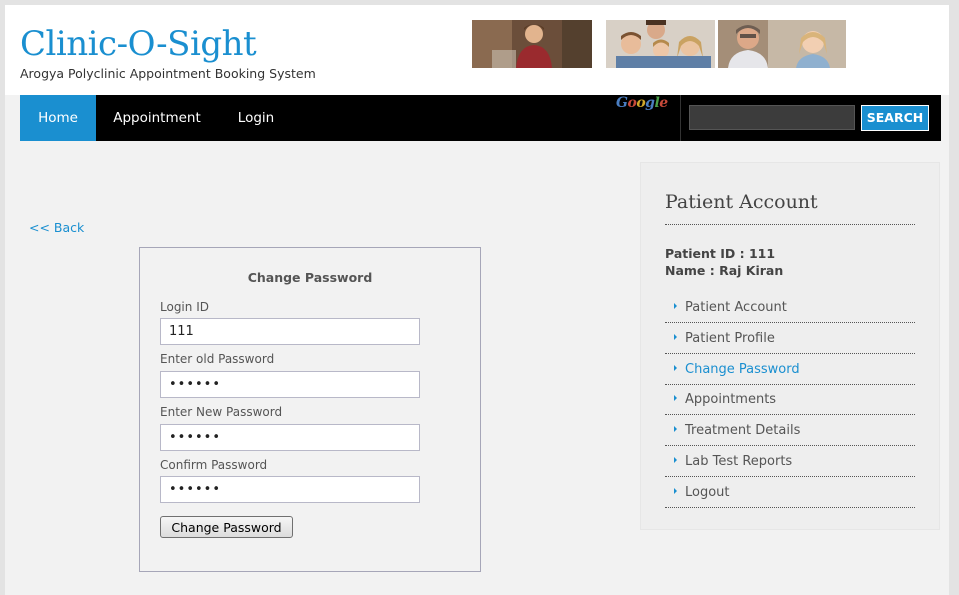 The height and width of the screenshot is (595, 959). I want to click on nav-home: Home, so click(58, 118).